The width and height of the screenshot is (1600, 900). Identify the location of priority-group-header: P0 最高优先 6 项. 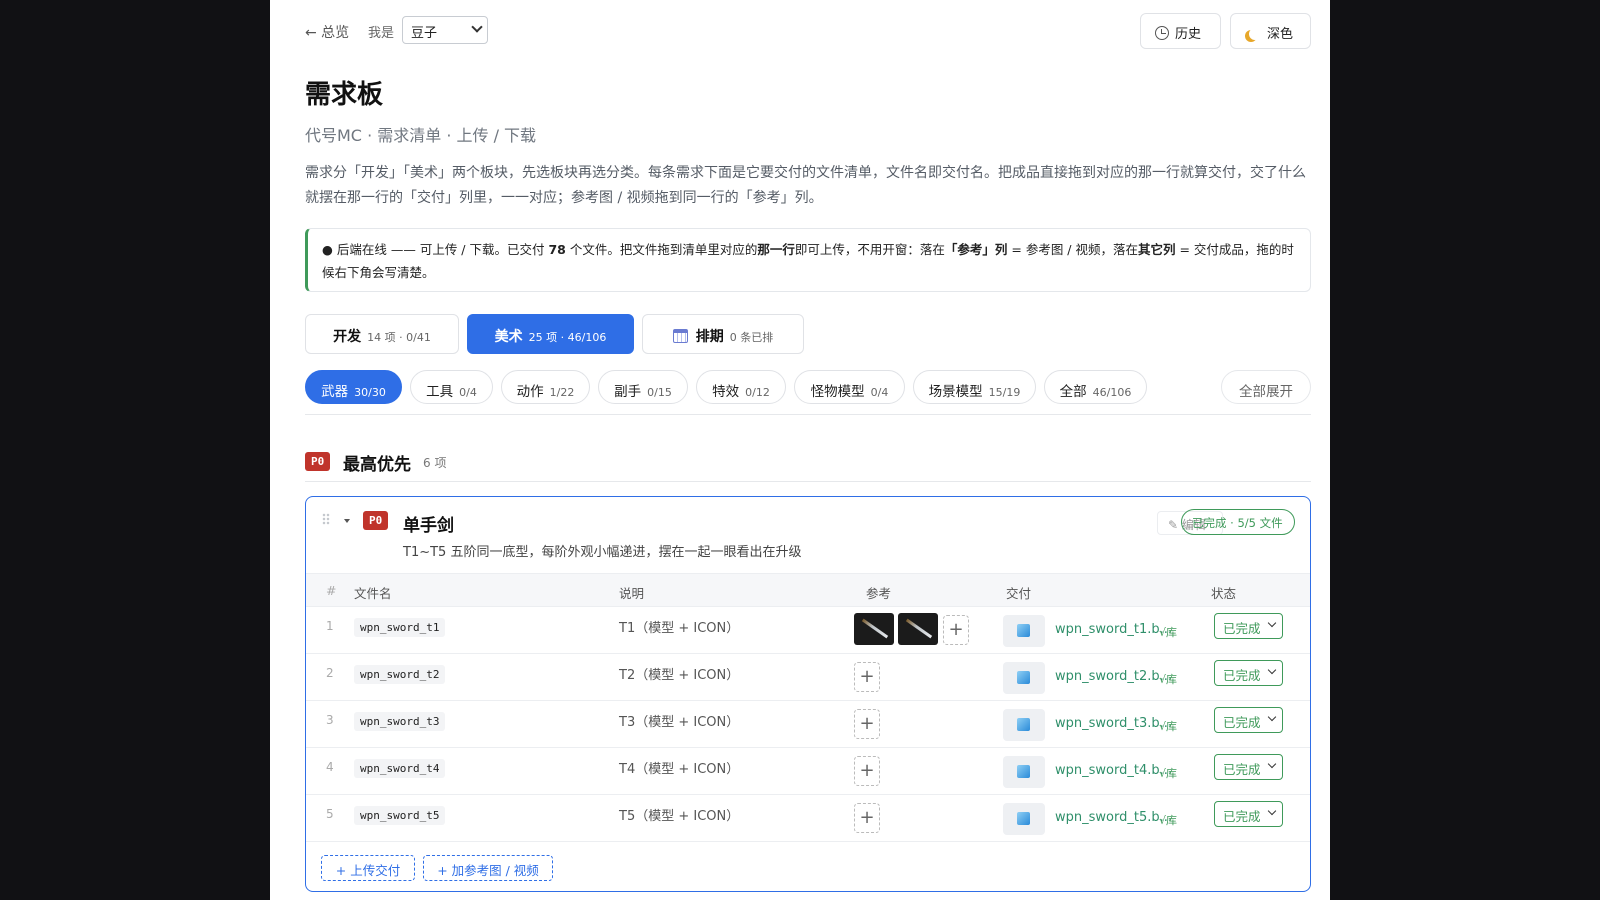
(375, 462).